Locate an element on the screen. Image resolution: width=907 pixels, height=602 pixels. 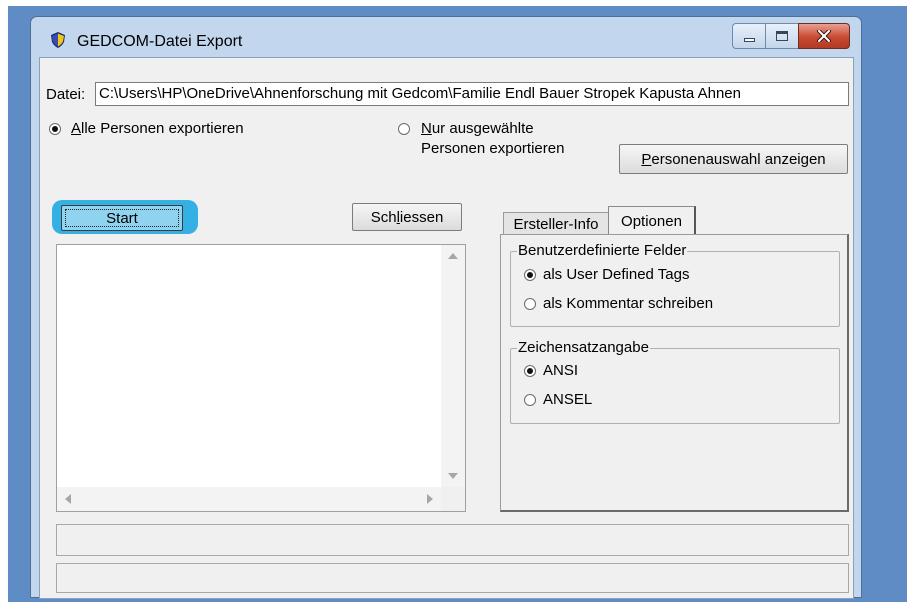
status-bar is located at coordinates (452, 578).